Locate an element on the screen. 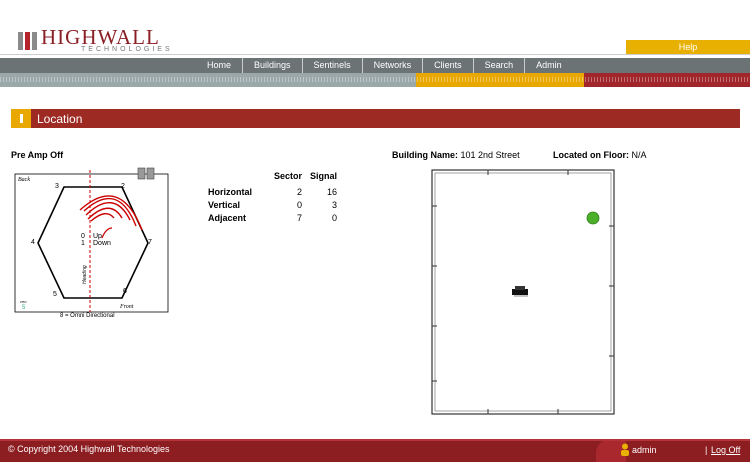 The height and width of the screenshot is (462, 750). client-location-marker is located at coordinates (593, 218).